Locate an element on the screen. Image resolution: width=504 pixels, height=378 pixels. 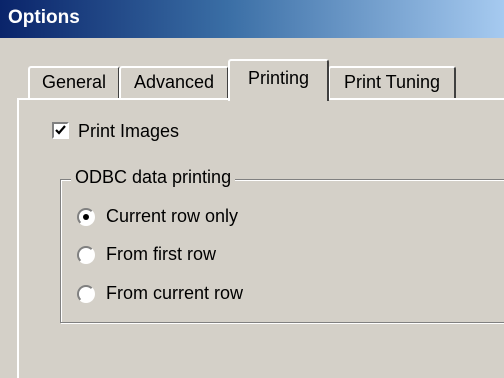
radio-current-row-only-button is located at coordinates (86, 217).